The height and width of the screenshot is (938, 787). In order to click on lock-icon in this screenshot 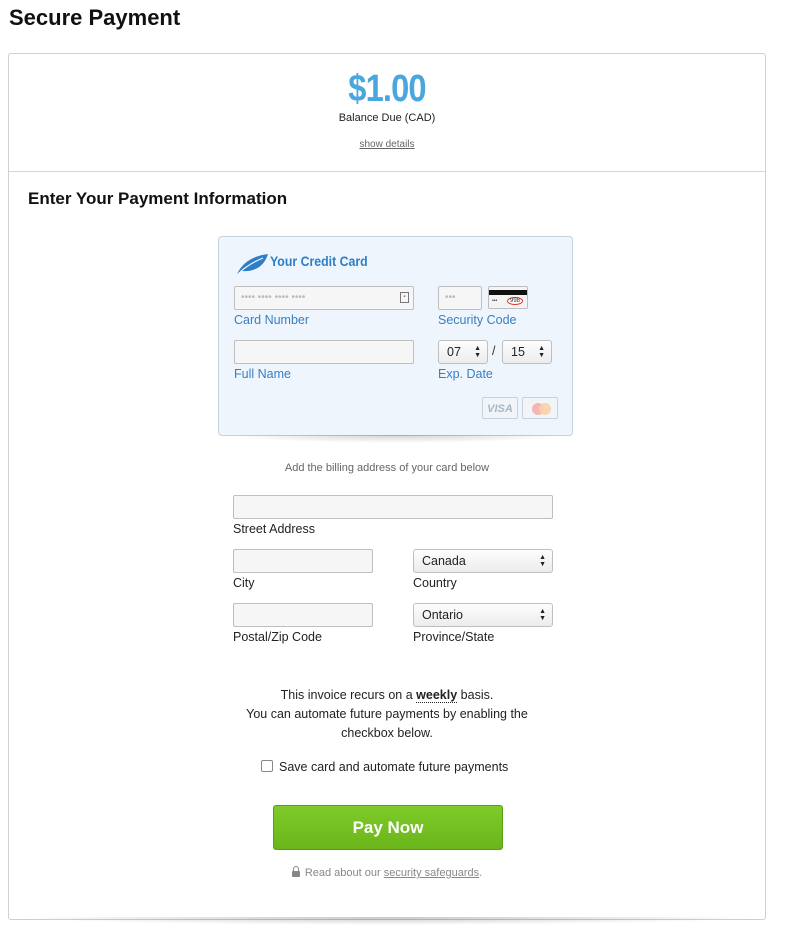, I will do `click(295, 871)`.